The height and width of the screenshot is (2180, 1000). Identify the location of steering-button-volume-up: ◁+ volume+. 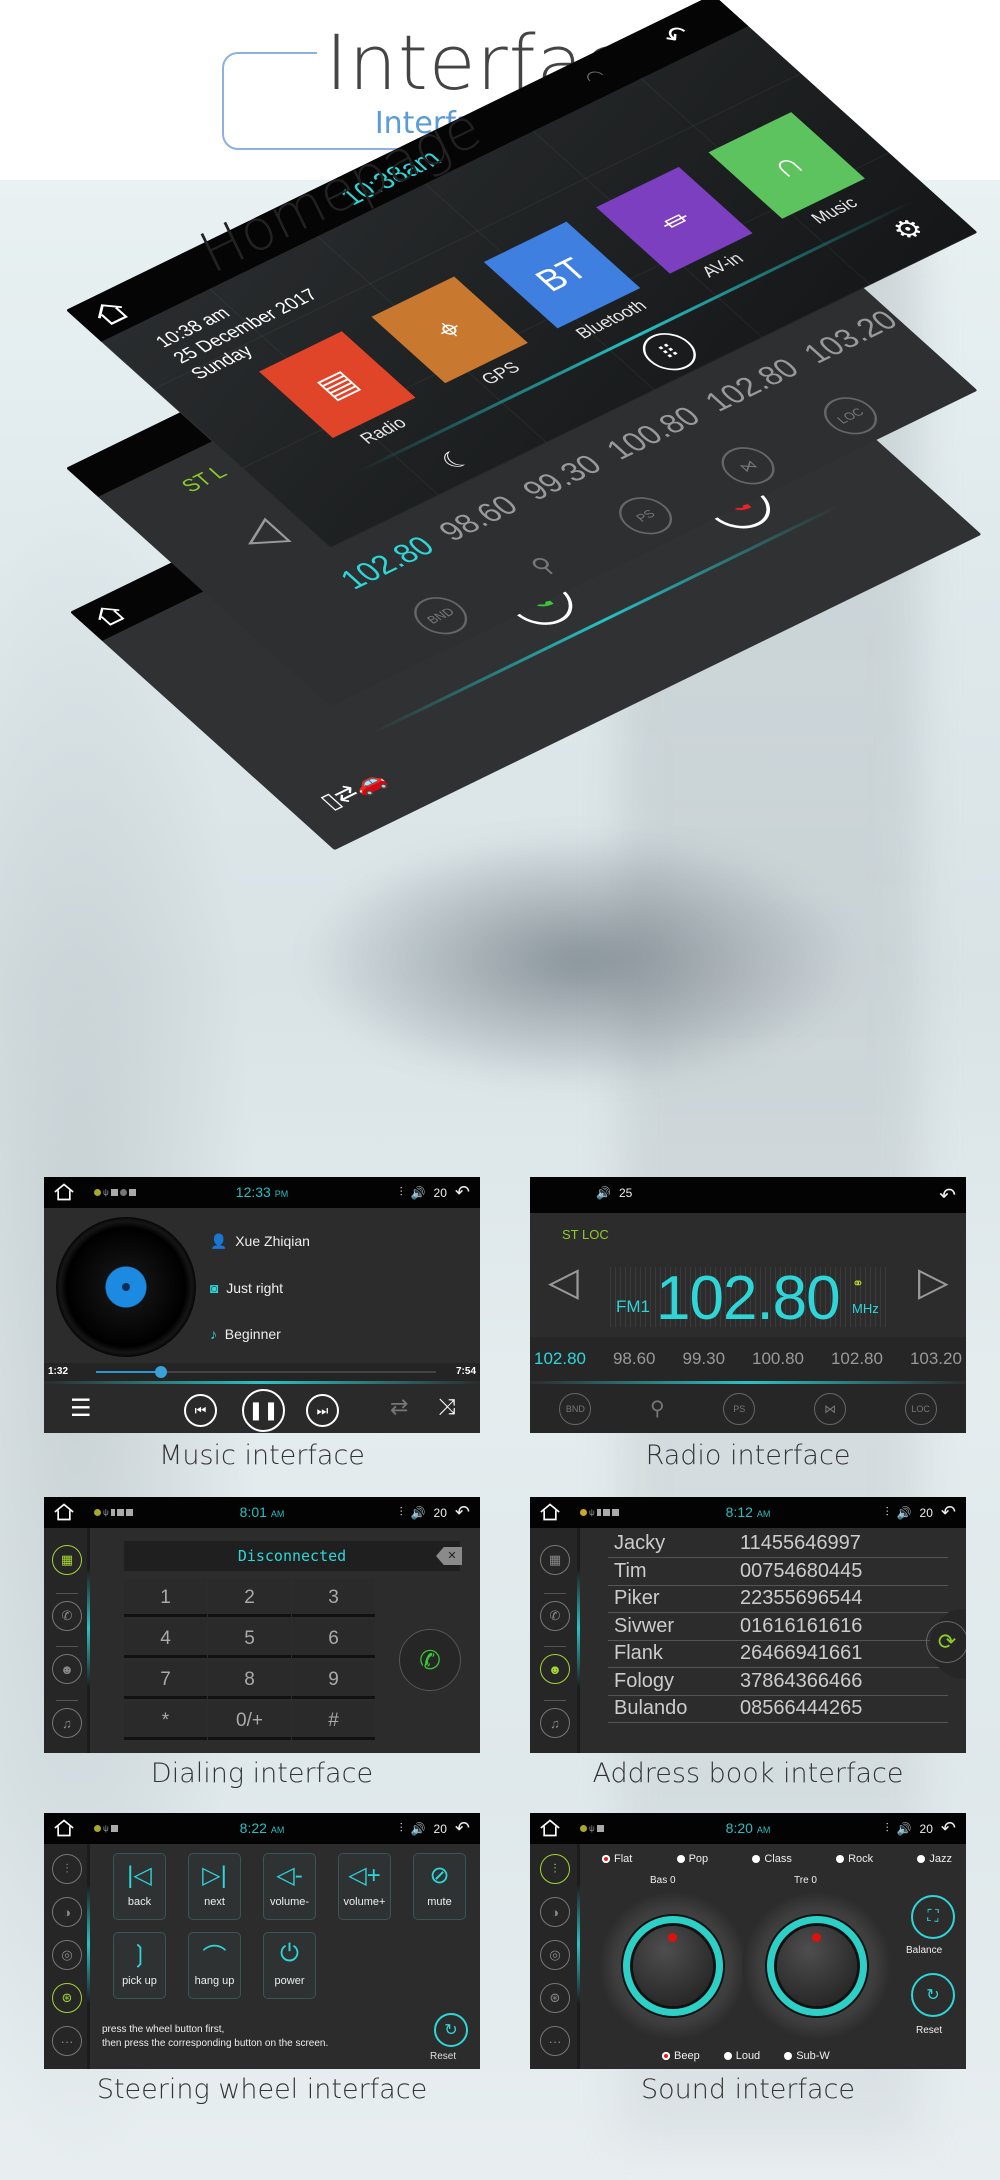
(364, 1886).